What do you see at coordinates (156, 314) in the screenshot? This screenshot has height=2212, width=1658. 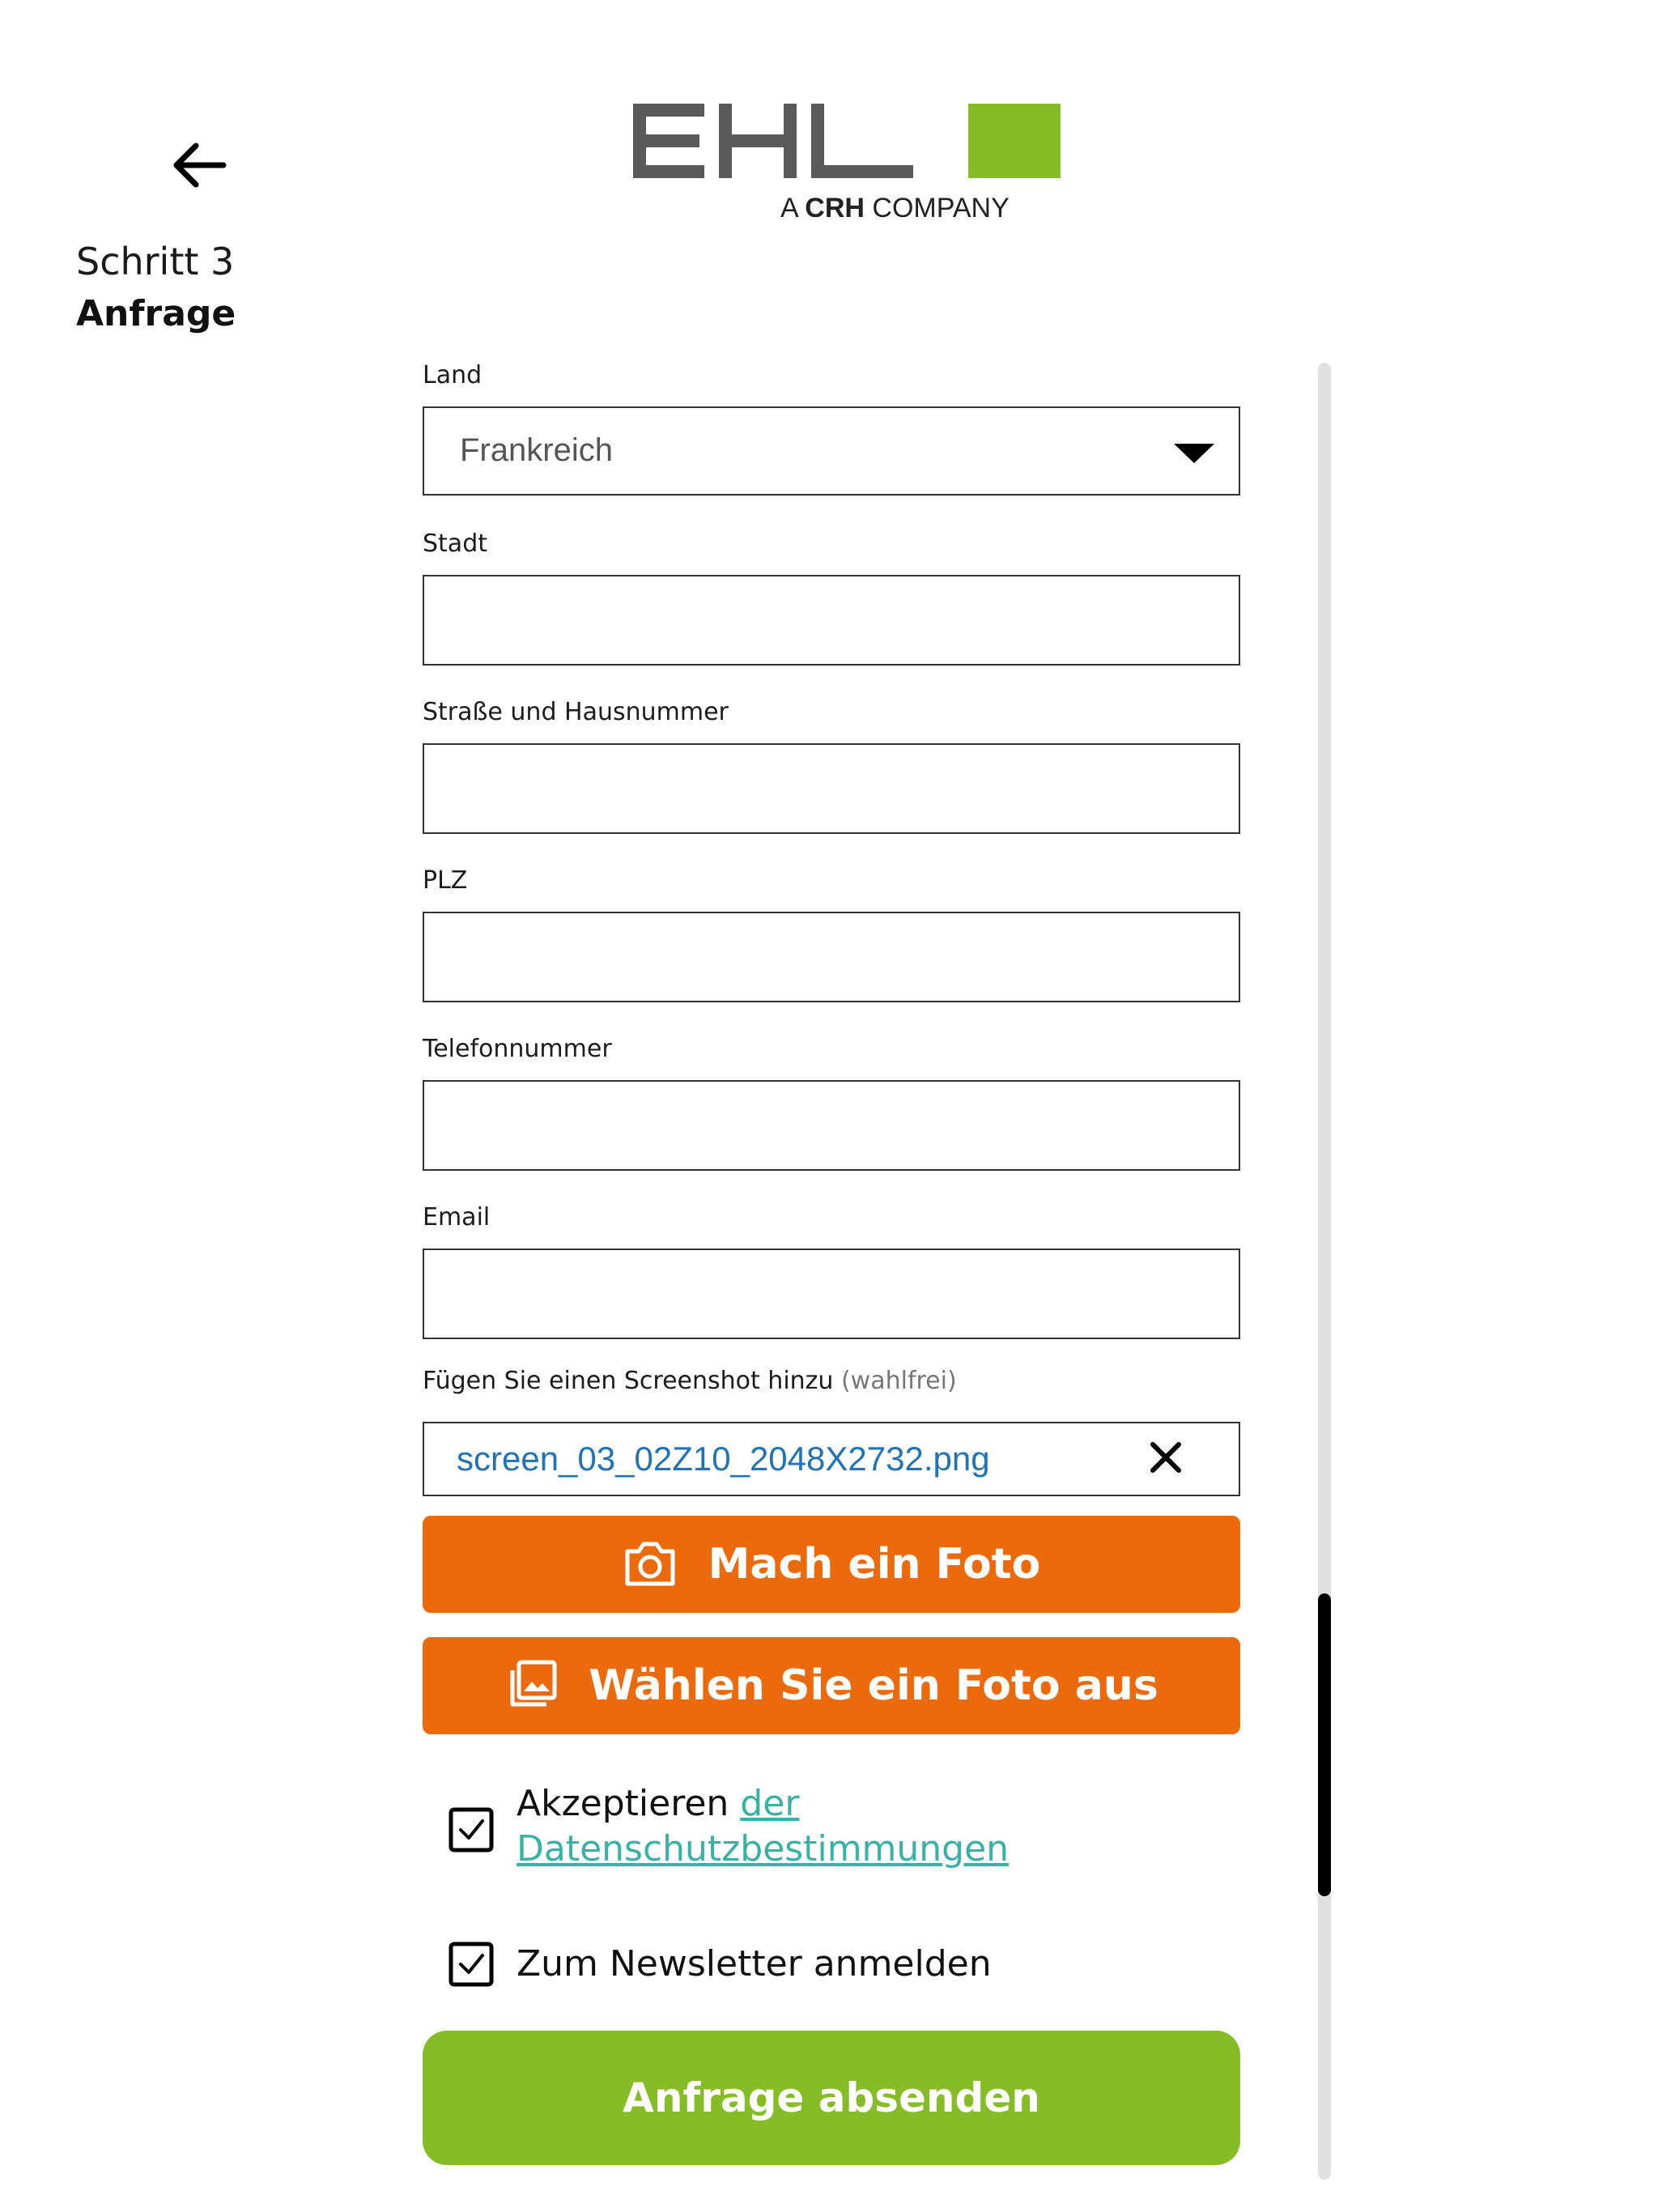 I see `step-name: Anfrage` at bounding box center [156, 314].